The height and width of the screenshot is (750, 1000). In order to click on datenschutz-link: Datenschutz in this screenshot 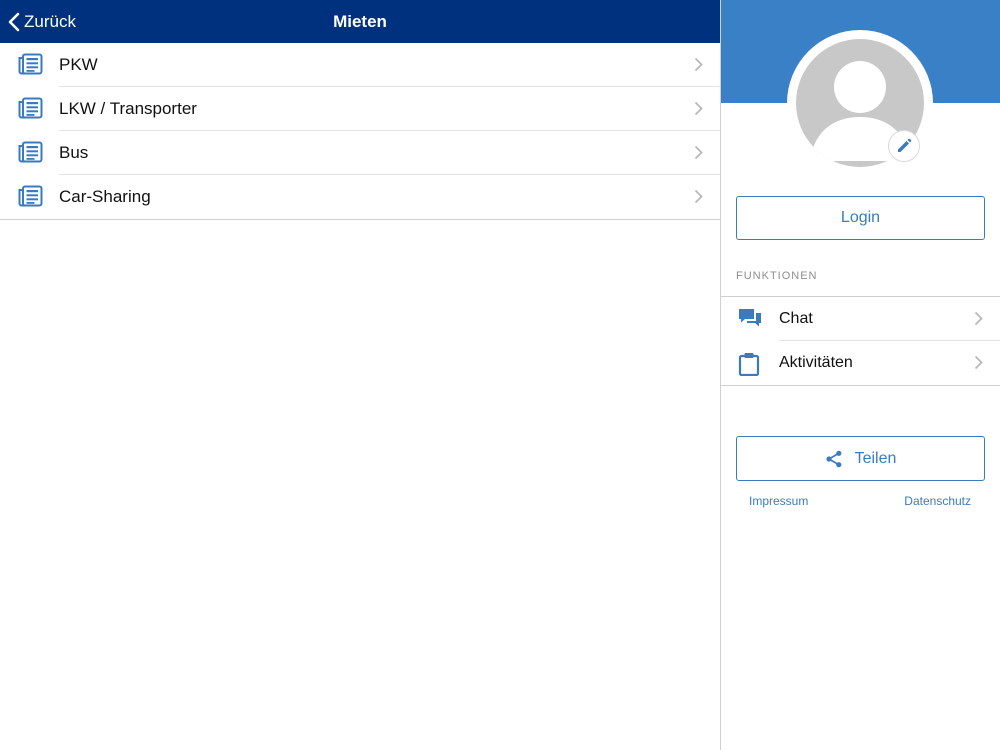, I will do `click(937, 501)`.